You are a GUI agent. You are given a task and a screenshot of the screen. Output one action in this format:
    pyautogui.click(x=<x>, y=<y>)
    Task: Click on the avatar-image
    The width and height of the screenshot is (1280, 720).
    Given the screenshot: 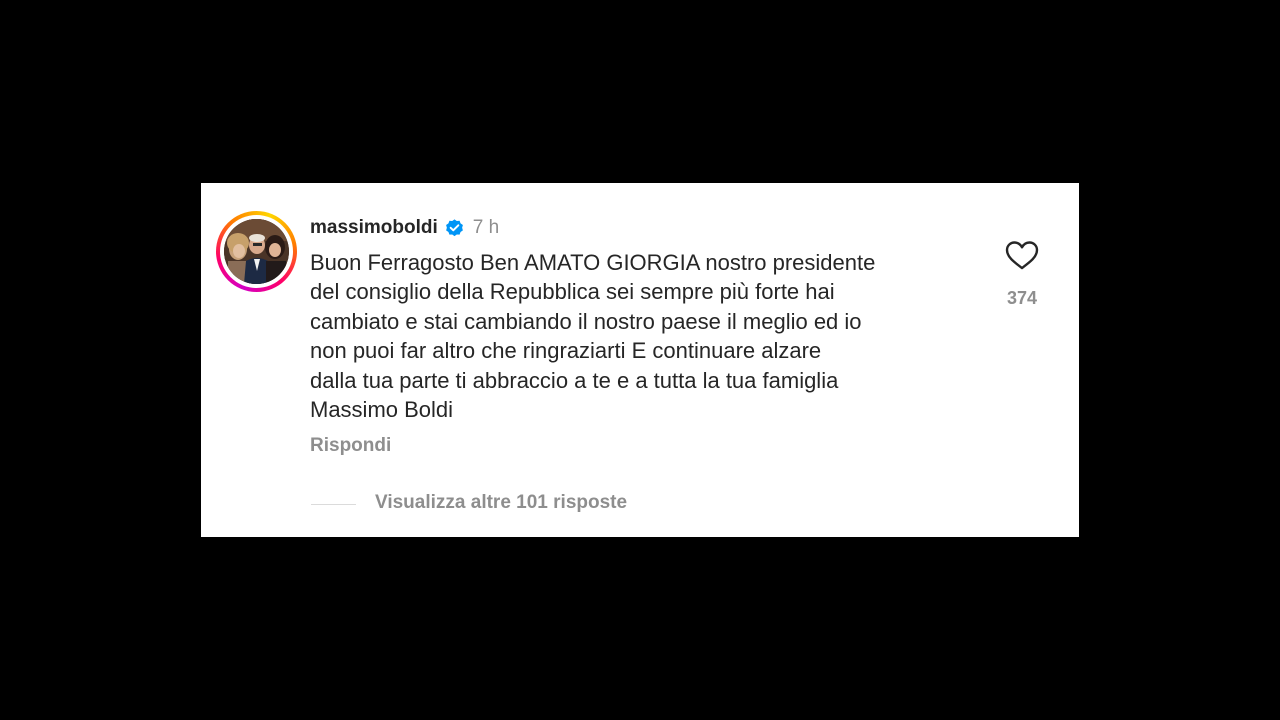 What is the action you would take?
    pyautogui.click(x=256, y=251)
    